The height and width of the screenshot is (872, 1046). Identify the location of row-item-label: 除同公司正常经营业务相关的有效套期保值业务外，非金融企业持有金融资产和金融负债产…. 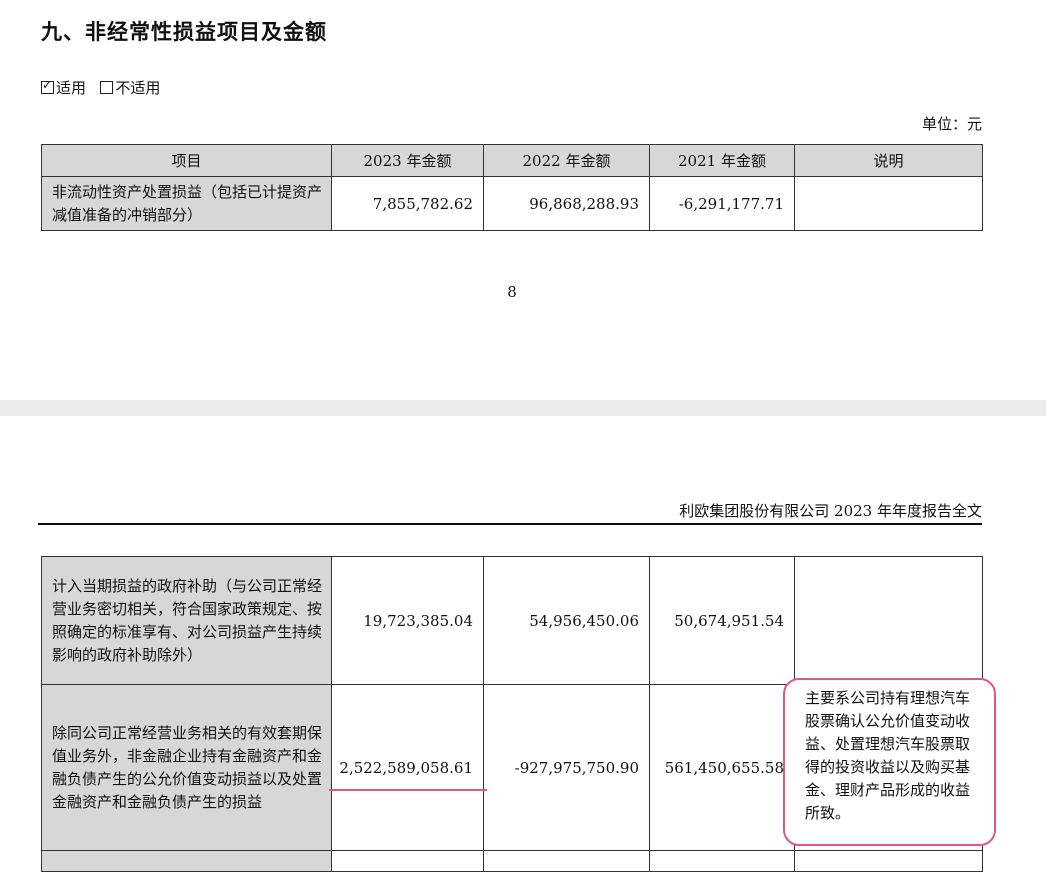
(187, 767).